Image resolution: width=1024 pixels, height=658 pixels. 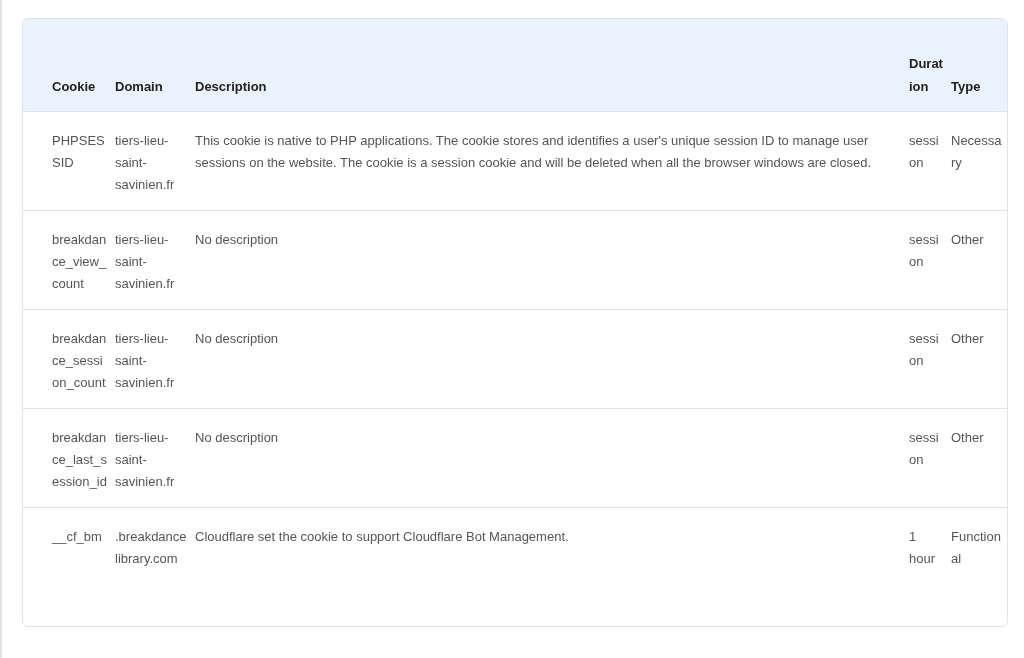 I want to click on column-header: Cookie, so click(x=74, y=86).